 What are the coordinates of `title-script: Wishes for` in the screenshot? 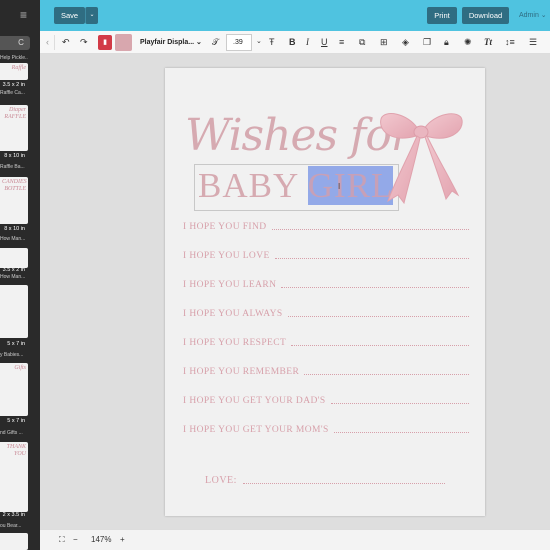 It's located at (298, 135).